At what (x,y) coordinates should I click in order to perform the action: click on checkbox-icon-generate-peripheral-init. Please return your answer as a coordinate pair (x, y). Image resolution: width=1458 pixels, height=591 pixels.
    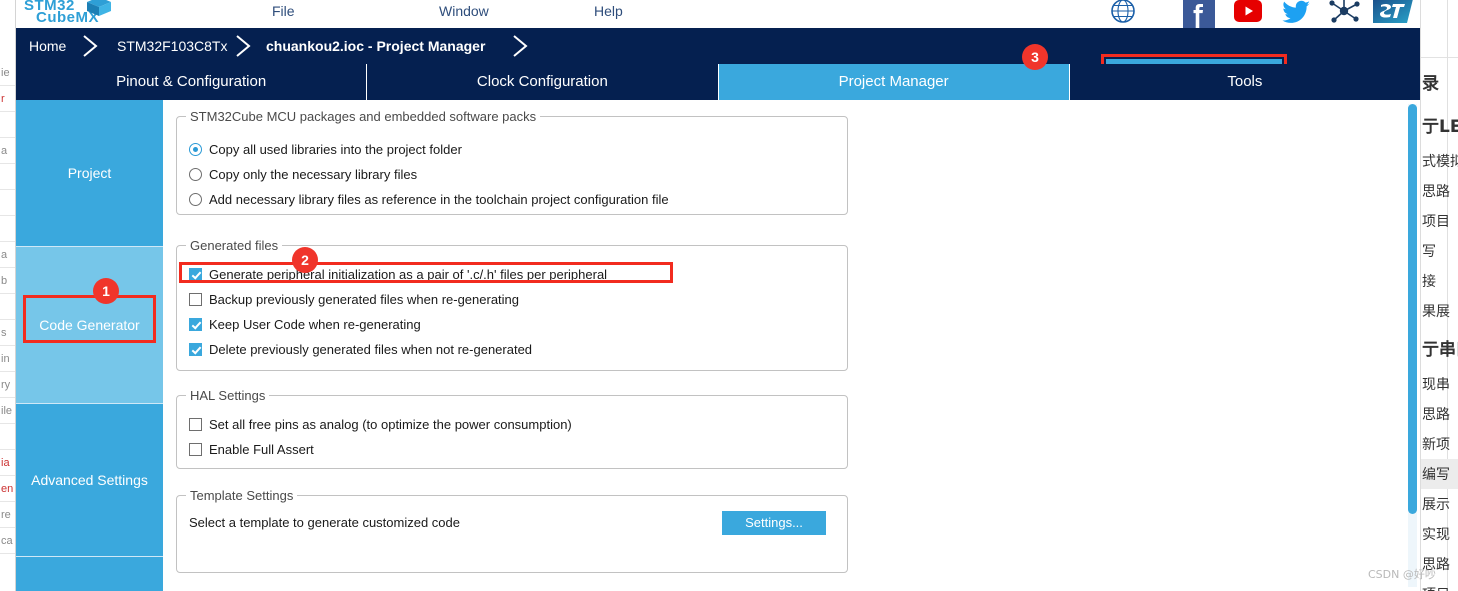
    Looking at the image, I should click on (195, 274).